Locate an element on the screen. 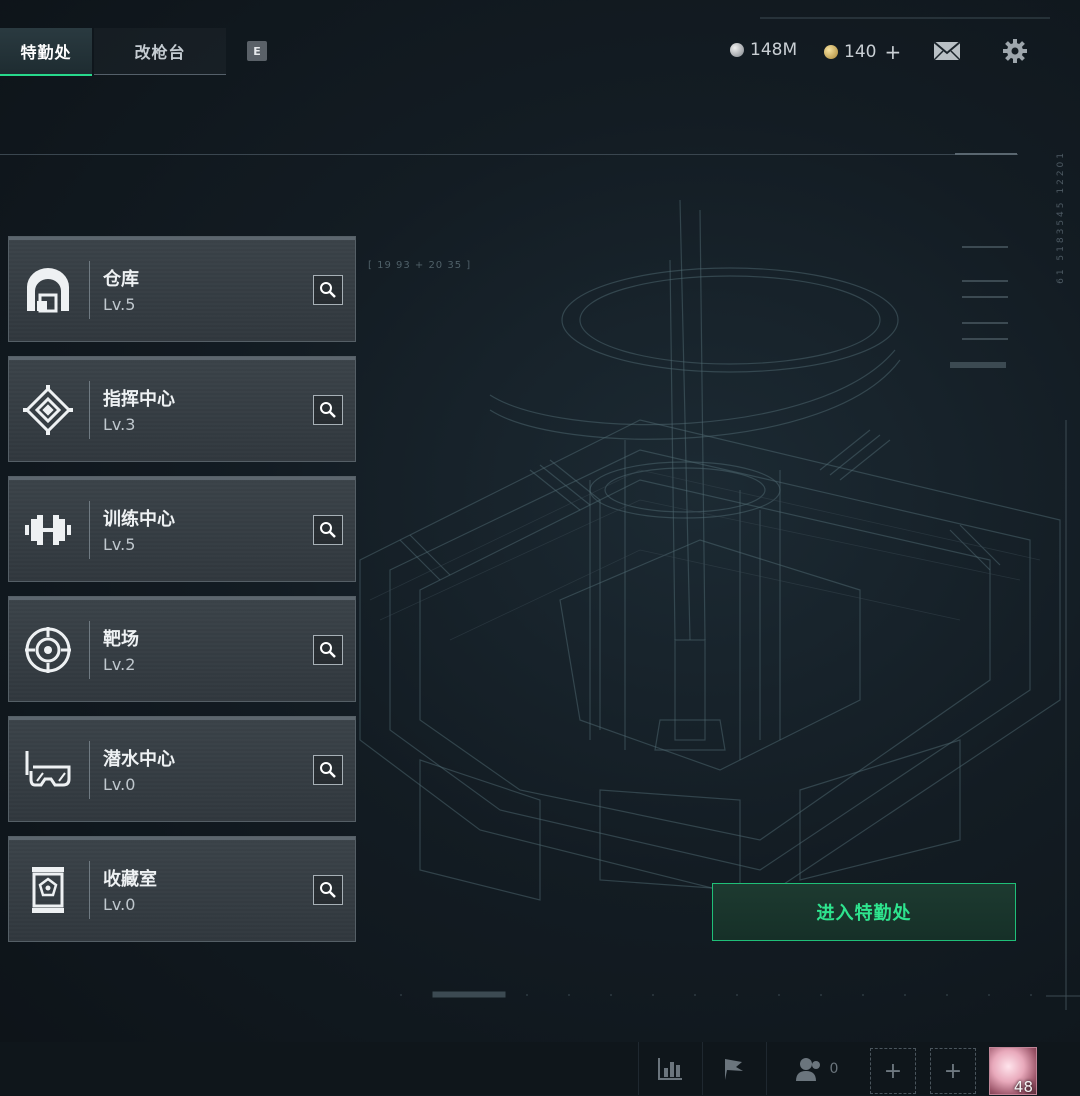 Image resolution: width=1080 pixels, height=1096 pixels. player-avatar: 48 is located at coordinates (1013, 1071).